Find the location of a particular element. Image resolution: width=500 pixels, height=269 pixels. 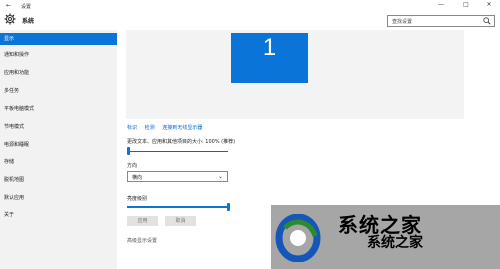

sidebar-item-power-sleep: 电源和睡眠 is located at coordinates (58, 145).